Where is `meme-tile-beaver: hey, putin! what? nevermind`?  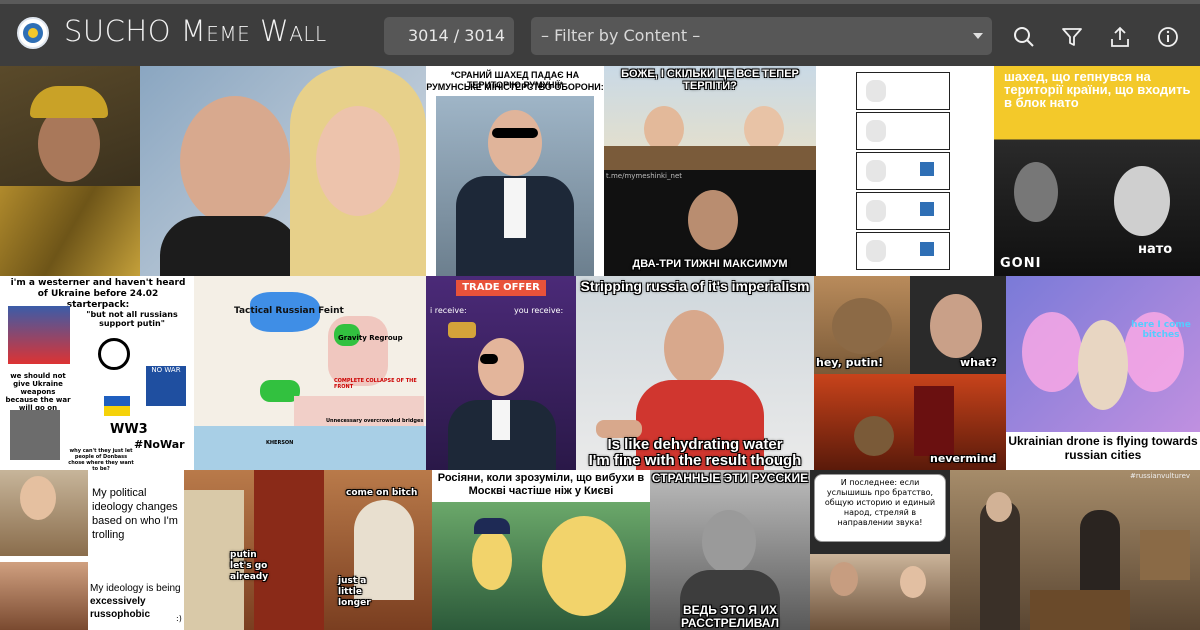
meme-tile-beaver: hey, putin! what? nevermind is located at coordinates (910, 373).